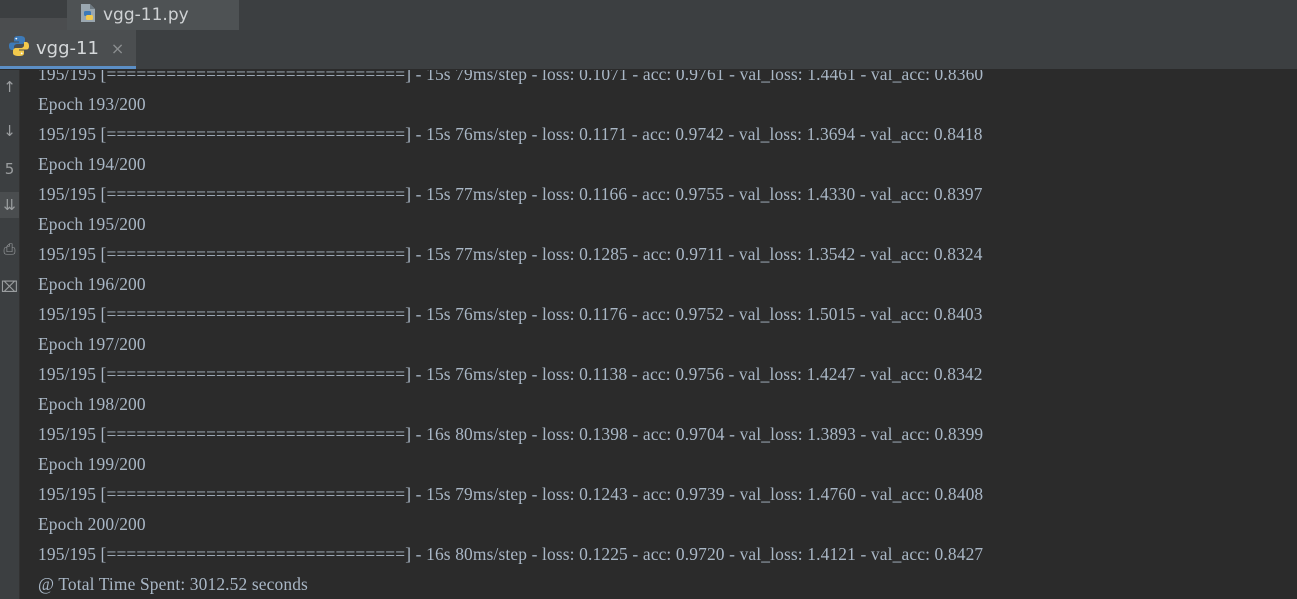 The height and width of the screenshot is (599, 1297). Describe the element at coordinates (92, 224) in the screenshot. I see `console-epoch-line: Epoch 195/200` at that location.